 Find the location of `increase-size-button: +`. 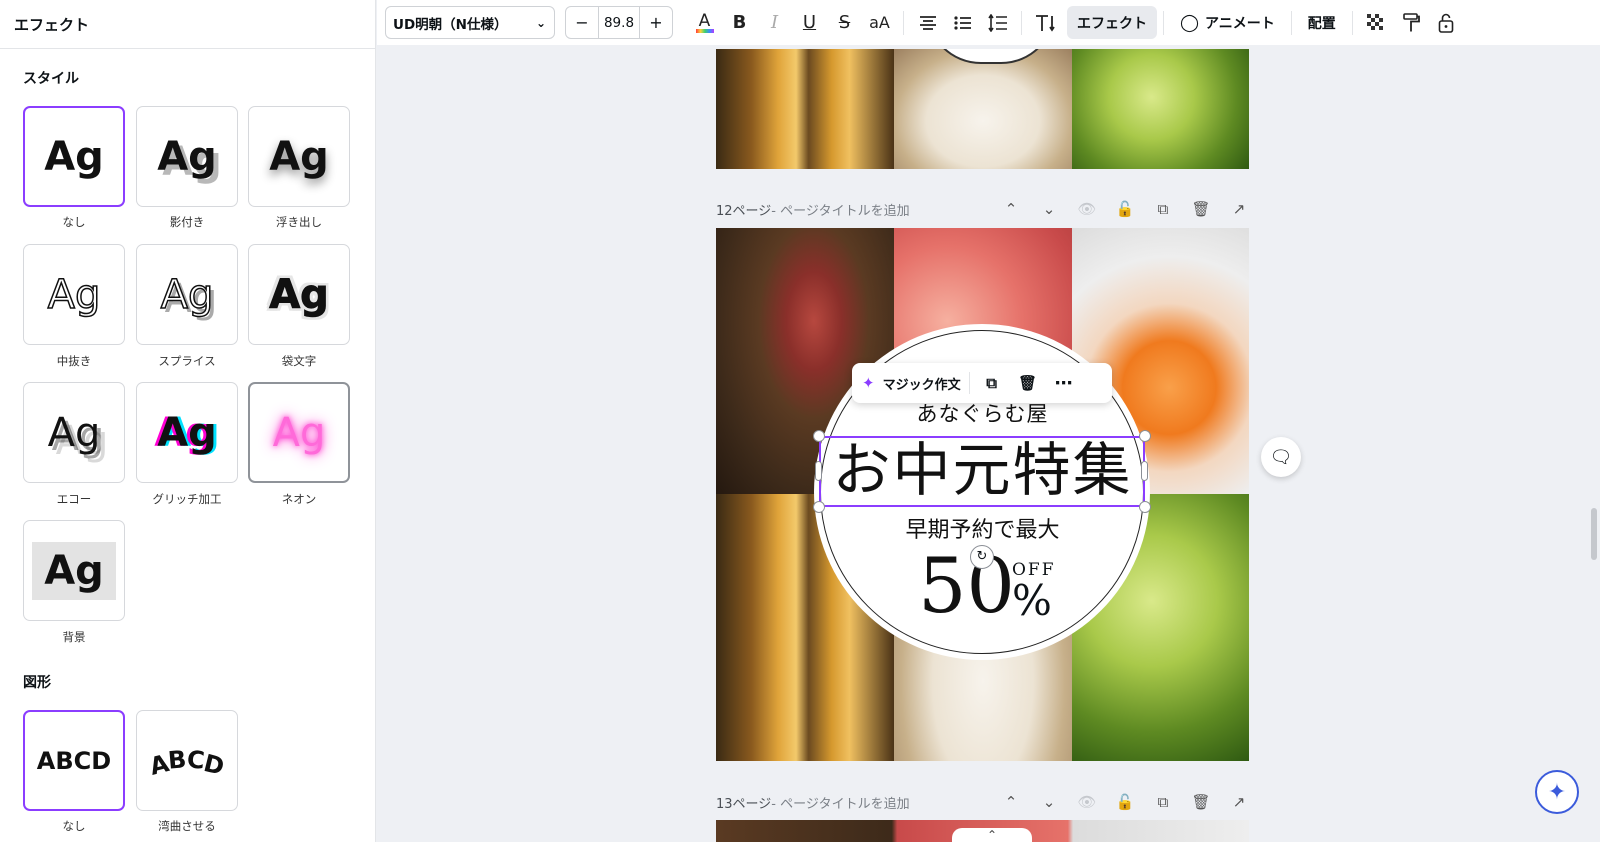

increase-size-button: + is located at coordinates (656, 22).